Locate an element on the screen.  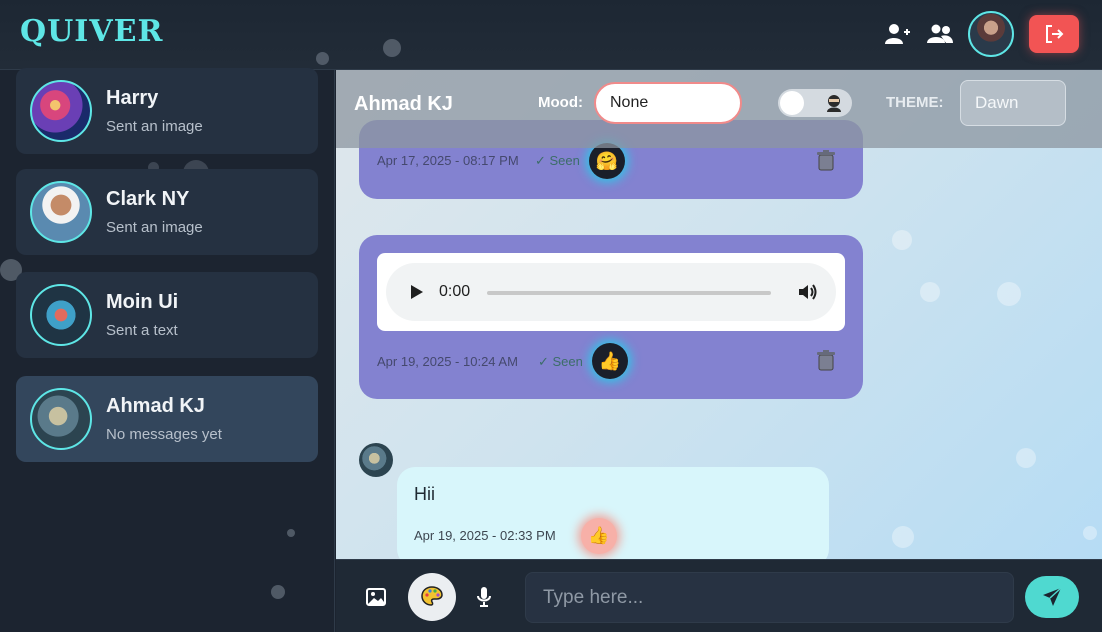
group-icon is located at coordinates (940, 34).